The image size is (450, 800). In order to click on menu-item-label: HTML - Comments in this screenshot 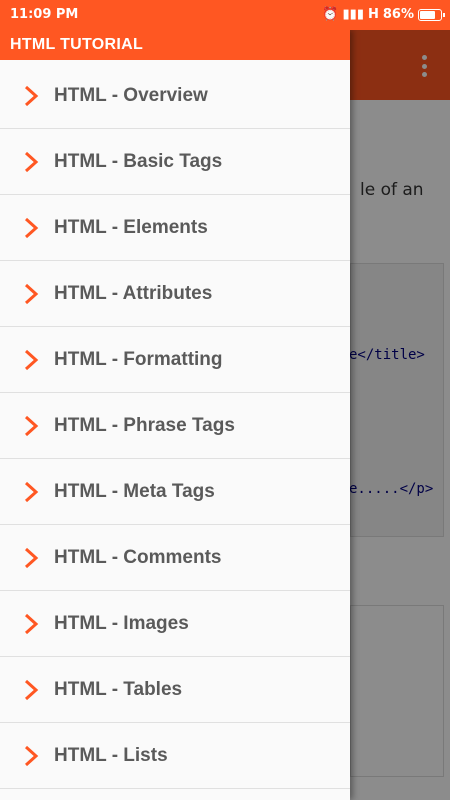, I will do `click(138, 557)`.